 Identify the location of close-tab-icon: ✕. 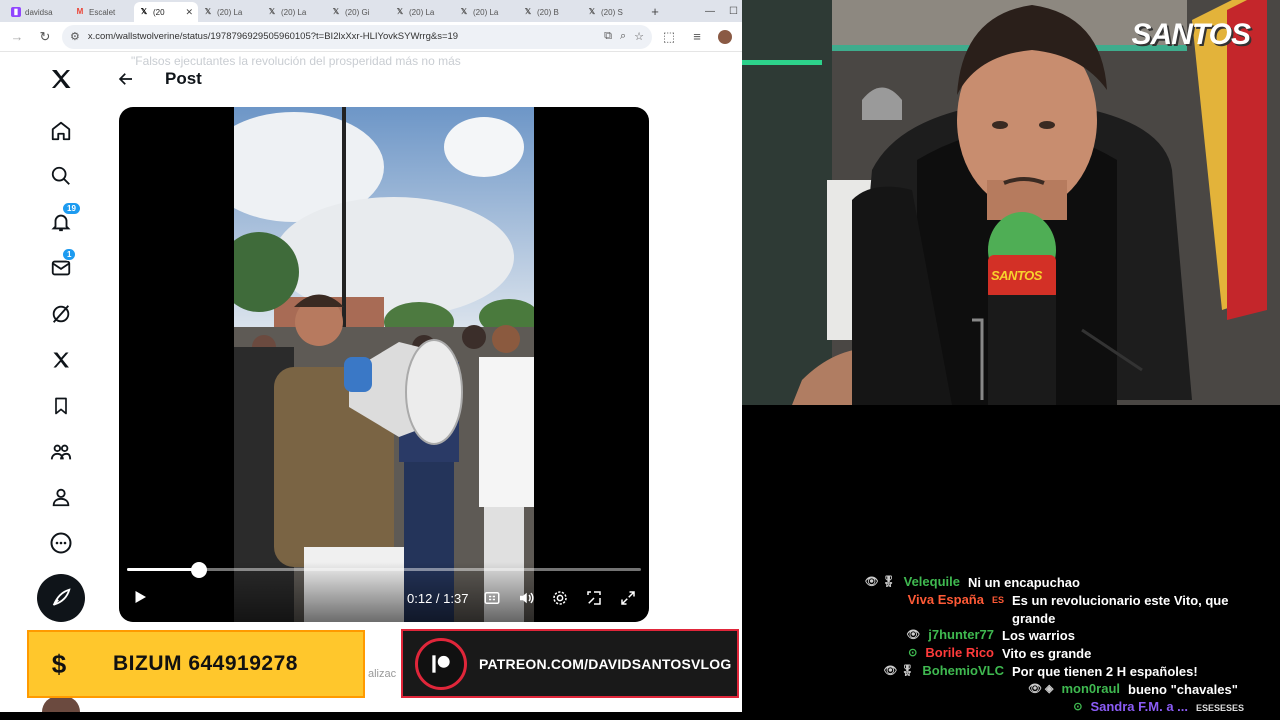
(189, 12).